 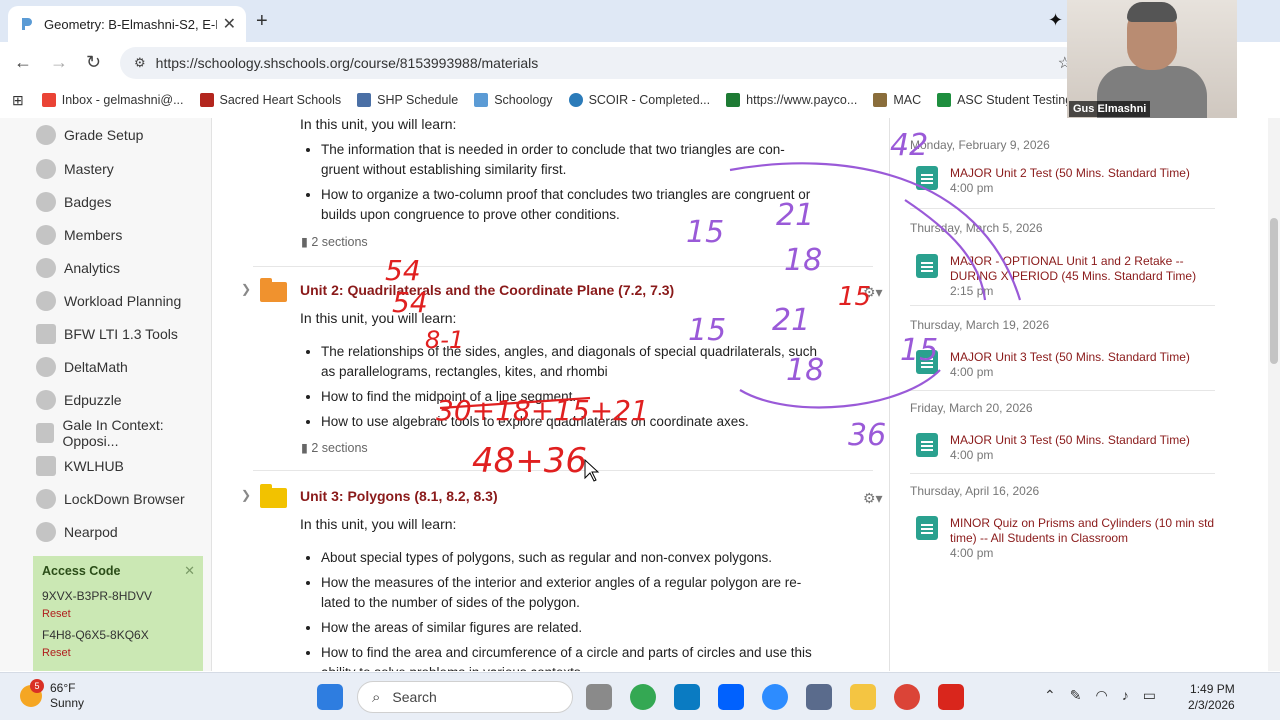 I want to click on weather-widget: 5 66°F Sunny, so click(x=52, y=695).